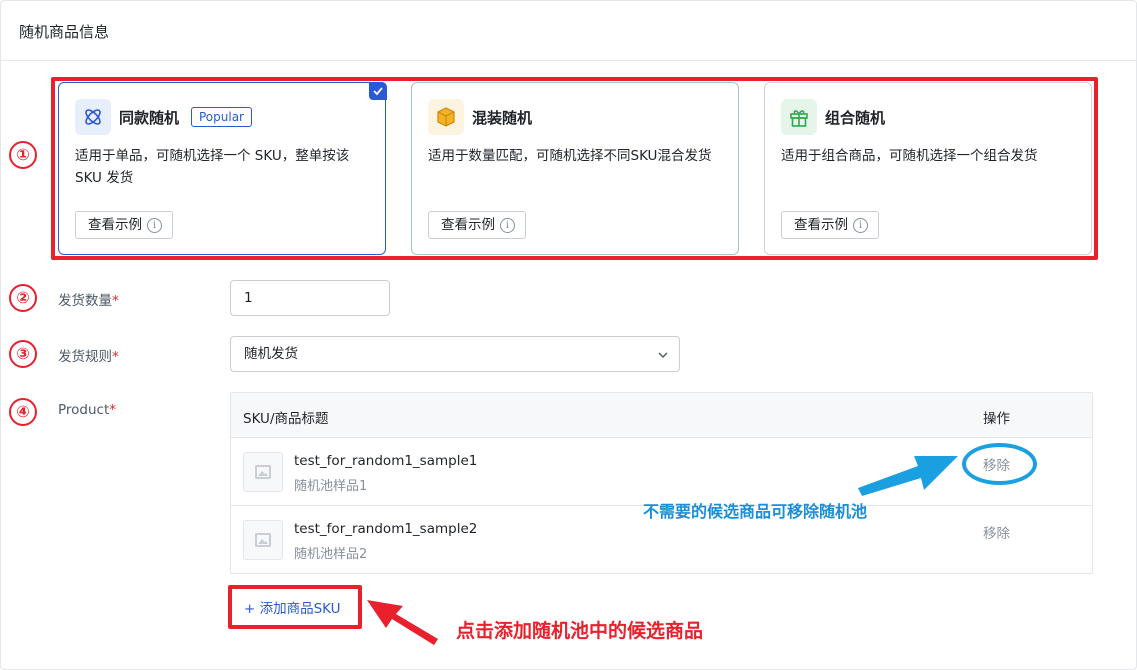 This screenshot has width=1137, height=670. Describe the element at coordinates (88, 357) in the screenshot. I see `rule-label: 发货规则*` at that location.